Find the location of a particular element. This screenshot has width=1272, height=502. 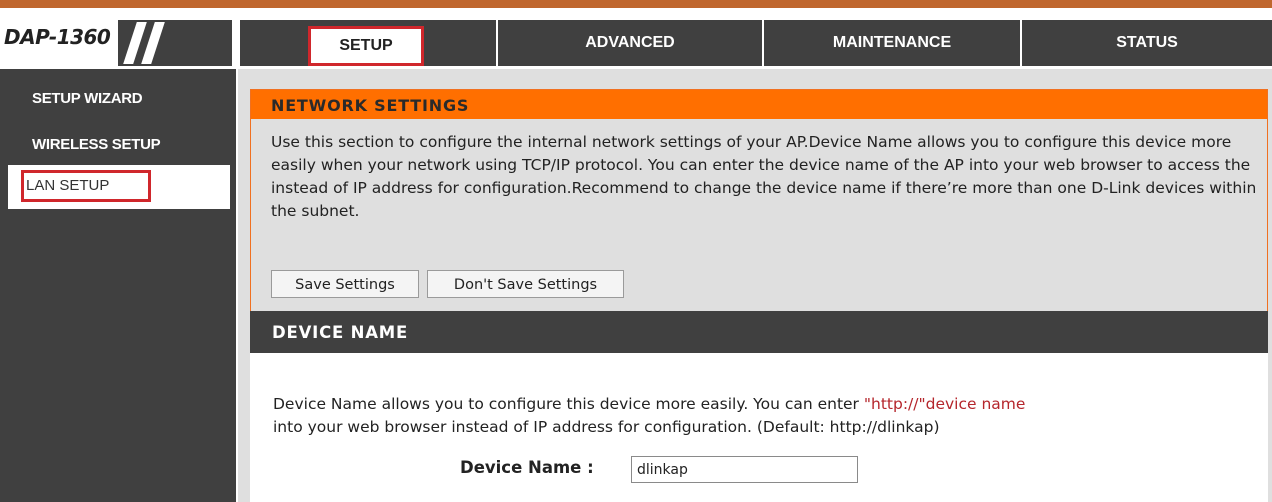

save-settings-button: Save Settings is located at coordinates (345, 284).